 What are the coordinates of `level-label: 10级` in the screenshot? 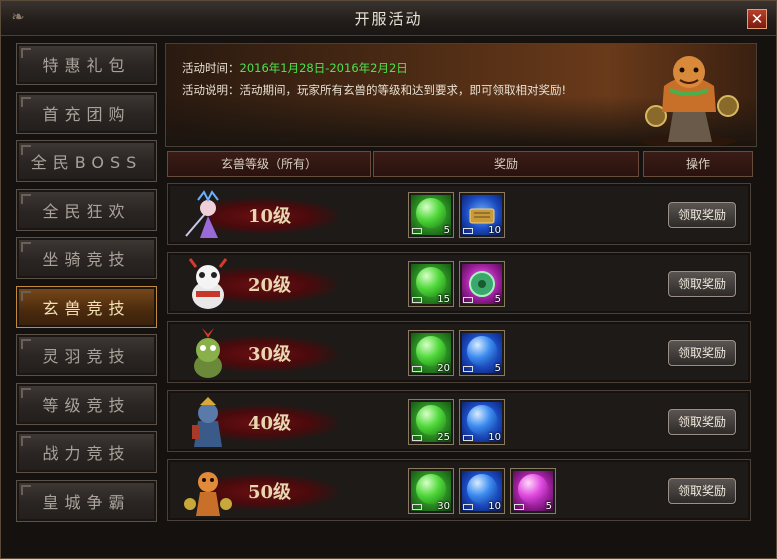 It's located at (270, 216).